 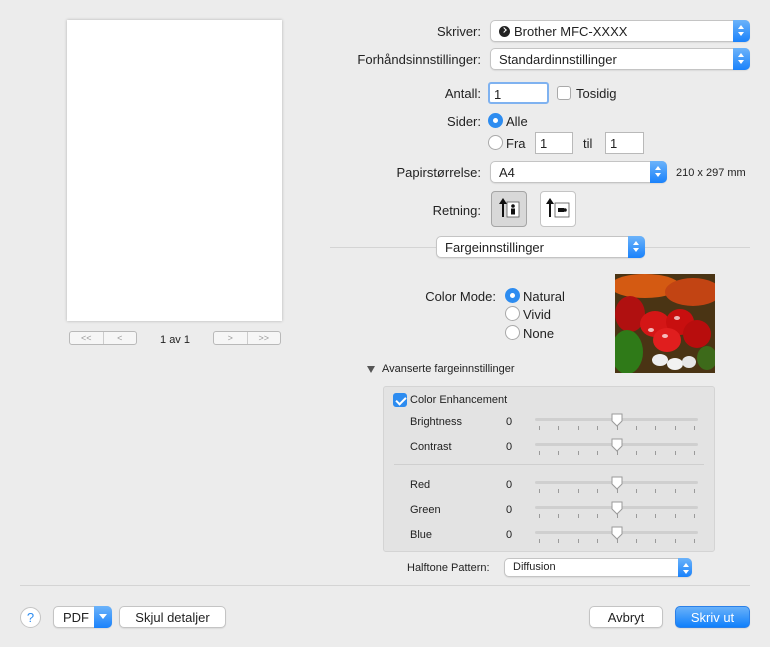 What do you see at coordinates (509, 485) in the screenshot?
I see `red-value: 0` at bounding box center [509, 485].